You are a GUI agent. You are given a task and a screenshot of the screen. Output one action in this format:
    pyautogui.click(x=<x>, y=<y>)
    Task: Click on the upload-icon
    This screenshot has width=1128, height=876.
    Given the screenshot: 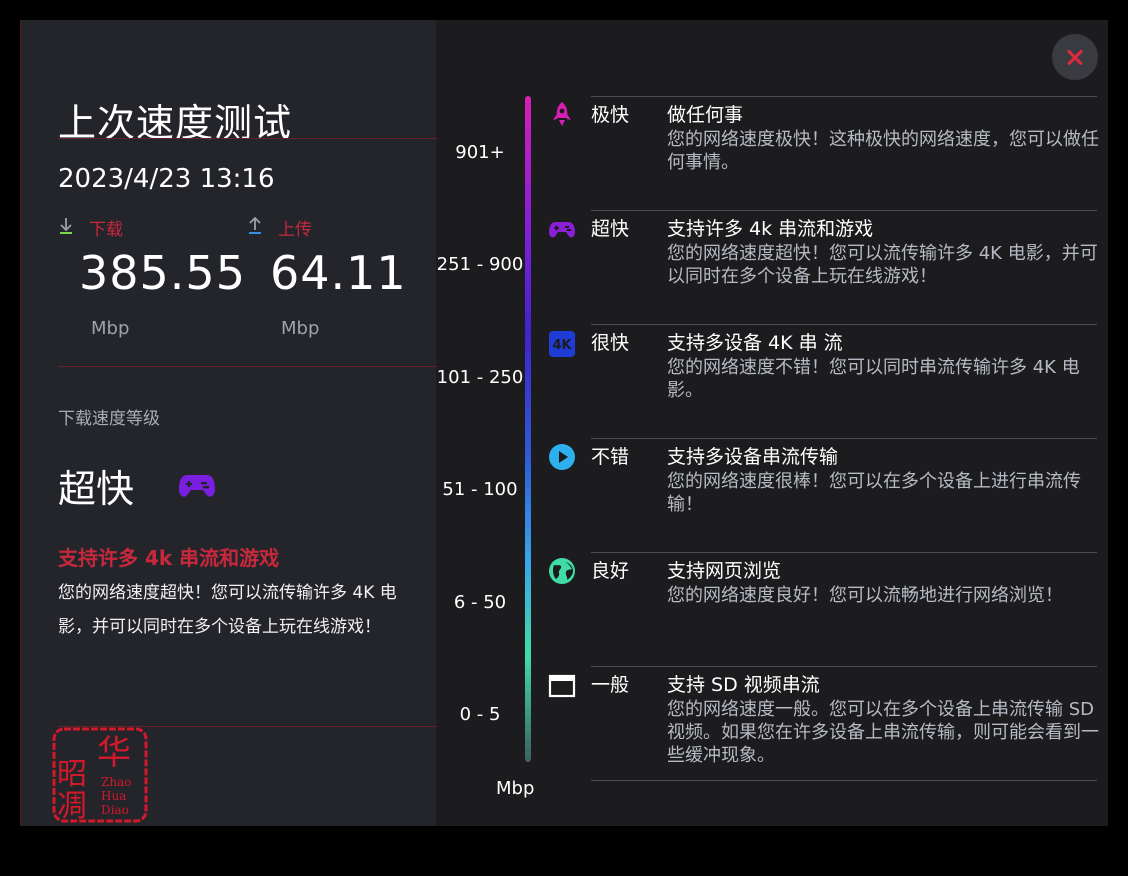 What is the action you would take?
    pyautogui.click(x=255, y=225)
    